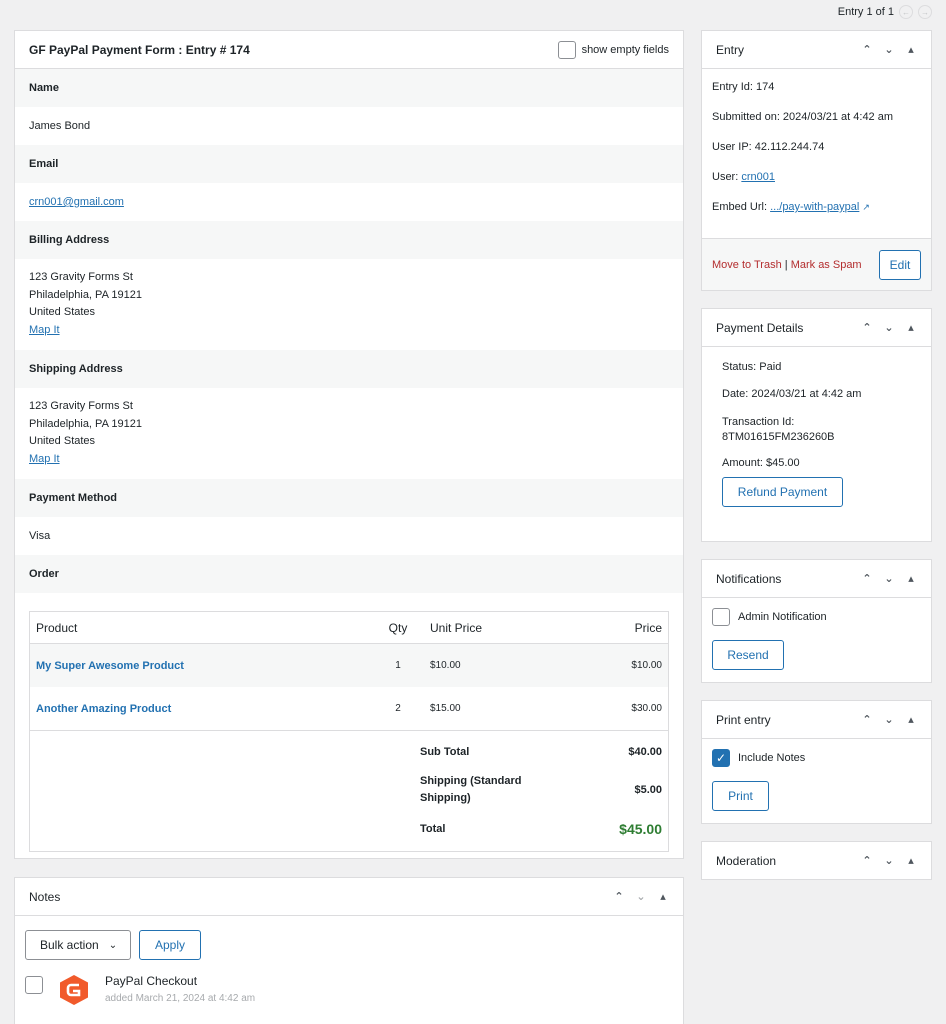 This screenshot has width=946, height=1024. What do you see at coordinates (349, 790) in the screenshot?
I see `shipping-row: Shipping (Standard Shipping) $5.00` at bounding box center [349, 790].